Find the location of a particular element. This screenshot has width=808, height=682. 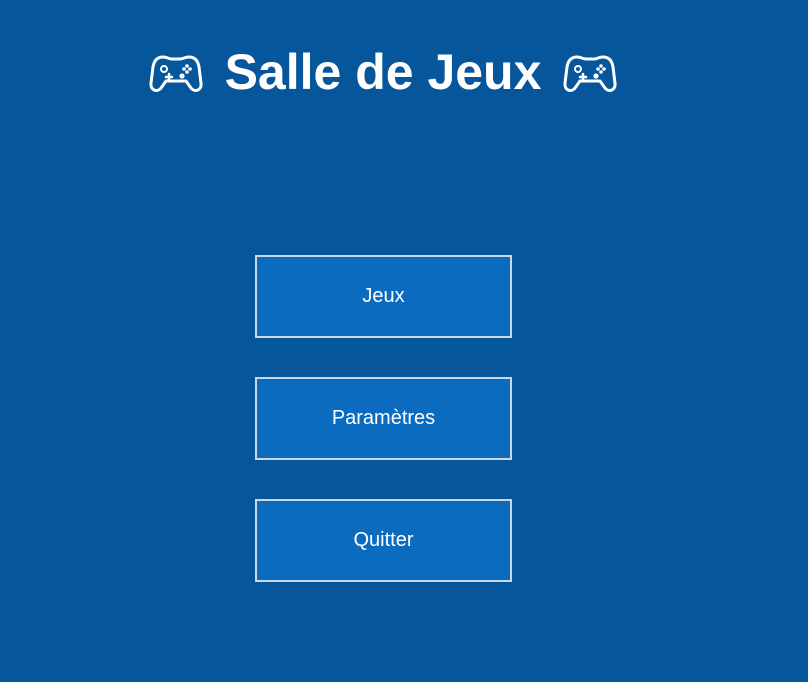

page-title: Salle de Jeux is located at coordinates (383, 72).